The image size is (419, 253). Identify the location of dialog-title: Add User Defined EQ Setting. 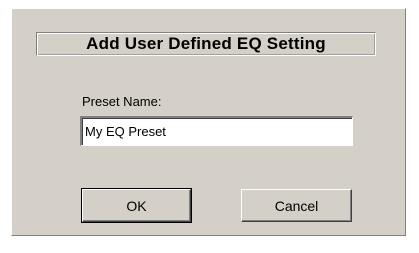
(206, 43).